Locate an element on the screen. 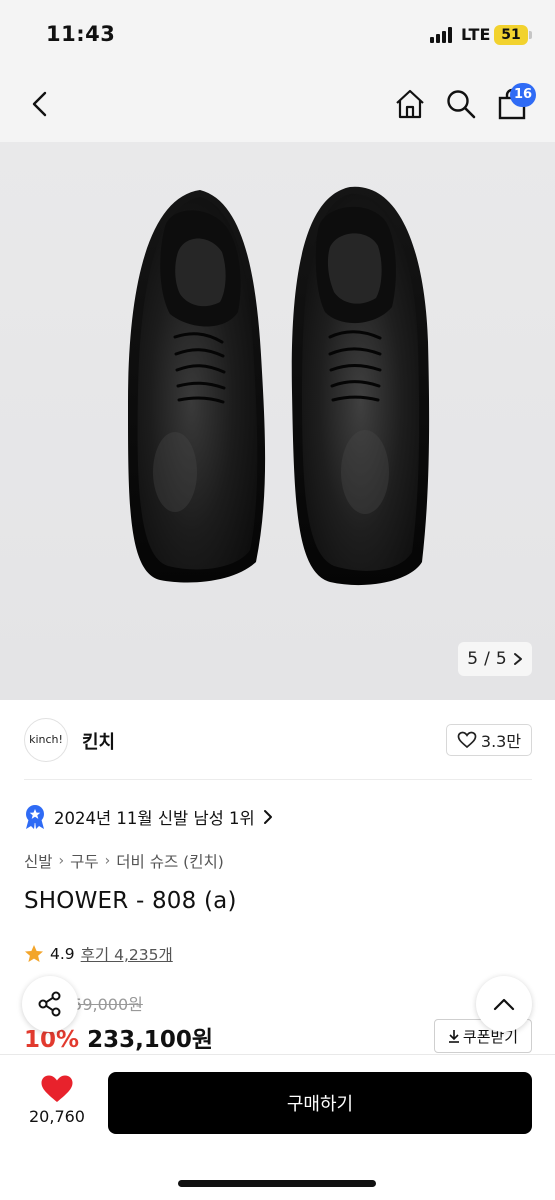 The image size is (555, 1200). breadcrumb-item-shoes: 신발 is located at coordinates (38, 861).